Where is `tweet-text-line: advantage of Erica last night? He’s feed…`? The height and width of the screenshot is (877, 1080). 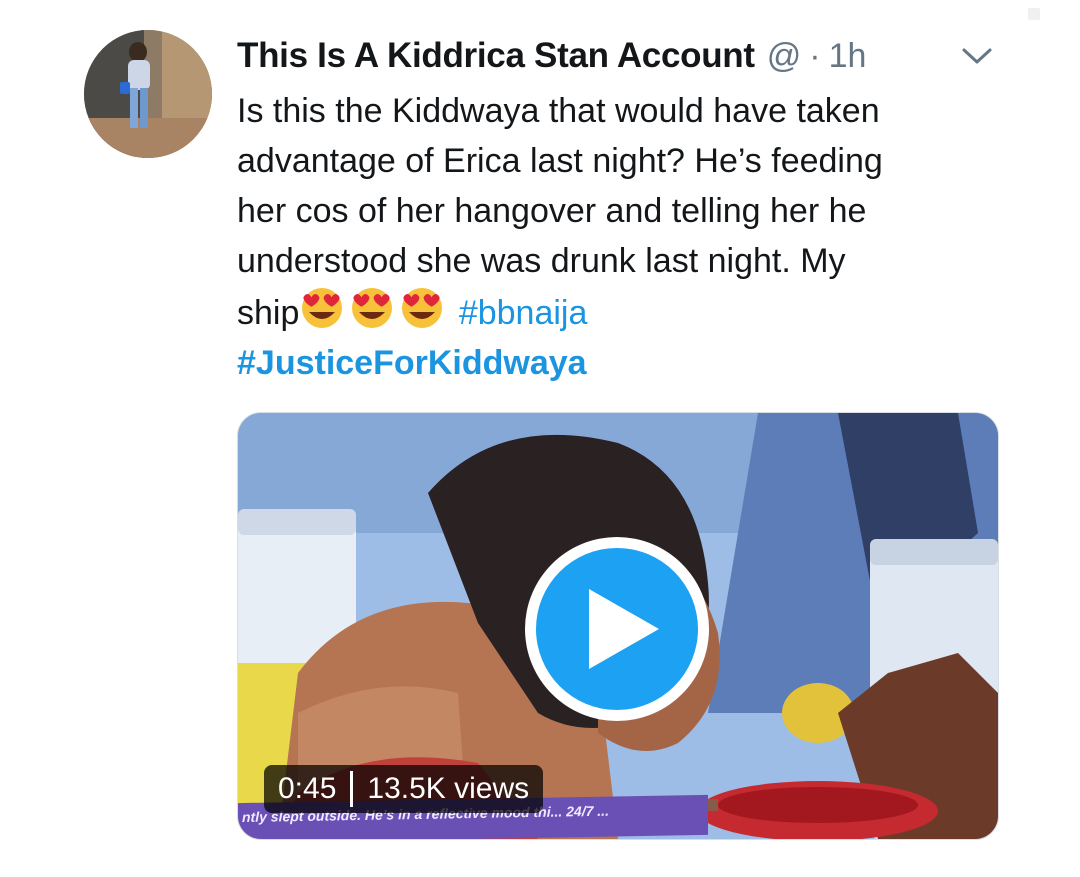 tweet-text-line: advantage of Erica last night? He’s feed… is located at coordinates (560, 161).